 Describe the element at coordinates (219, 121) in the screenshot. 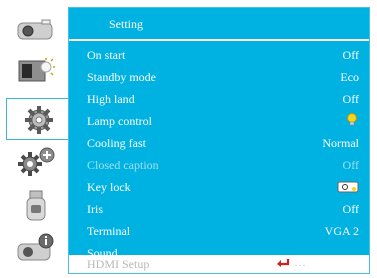

I see `menu-item-lamp-control: Lamp control` at that location.